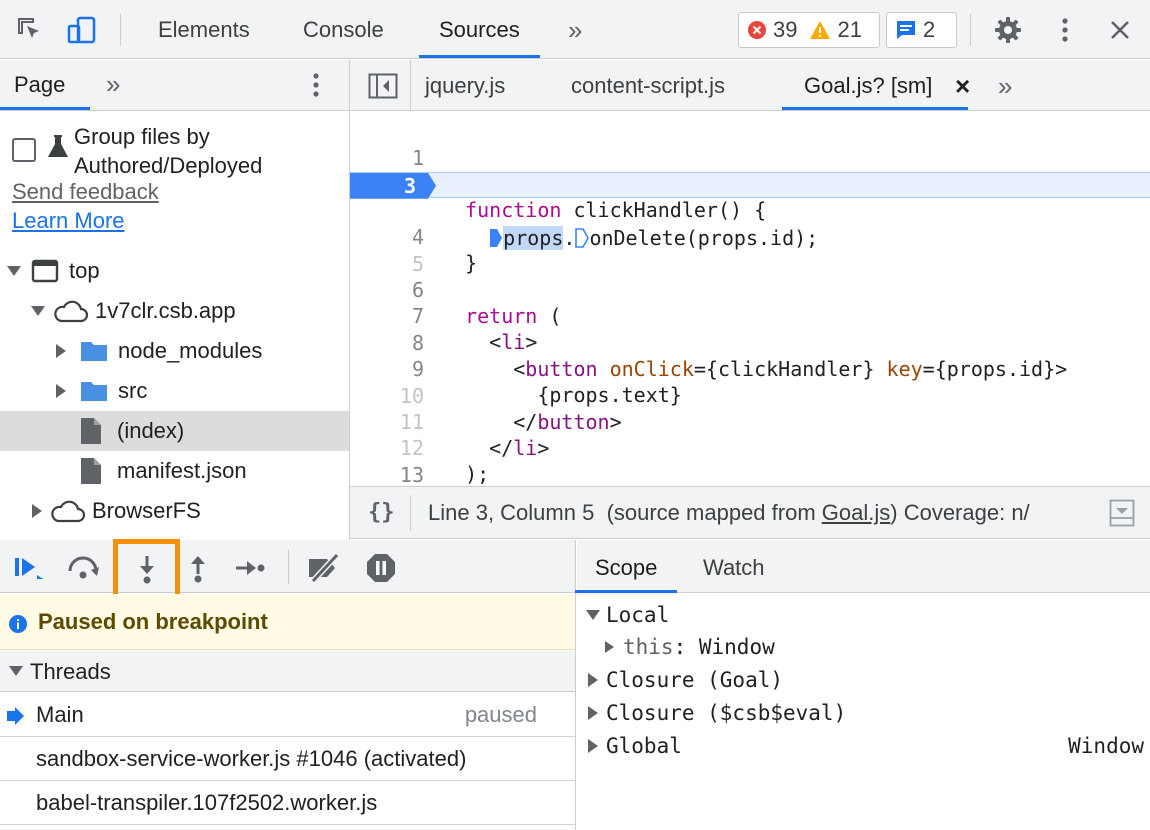 The width and height of the screenshot is (1150, 830). I want to click on issues-counter: 39 21, so click(809, 30).